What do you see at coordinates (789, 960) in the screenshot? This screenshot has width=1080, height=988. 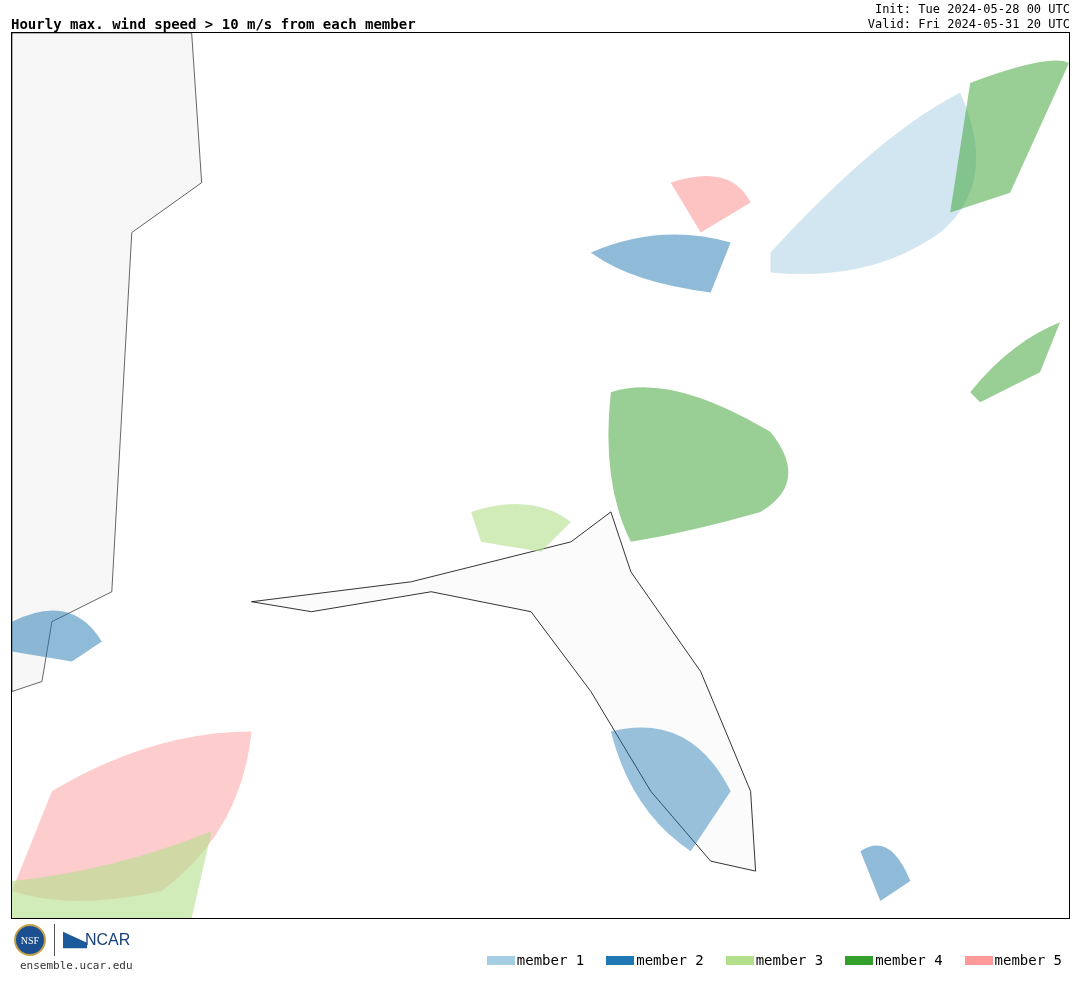 I see `legend-label: member 3` at bounding box center [789, 960].